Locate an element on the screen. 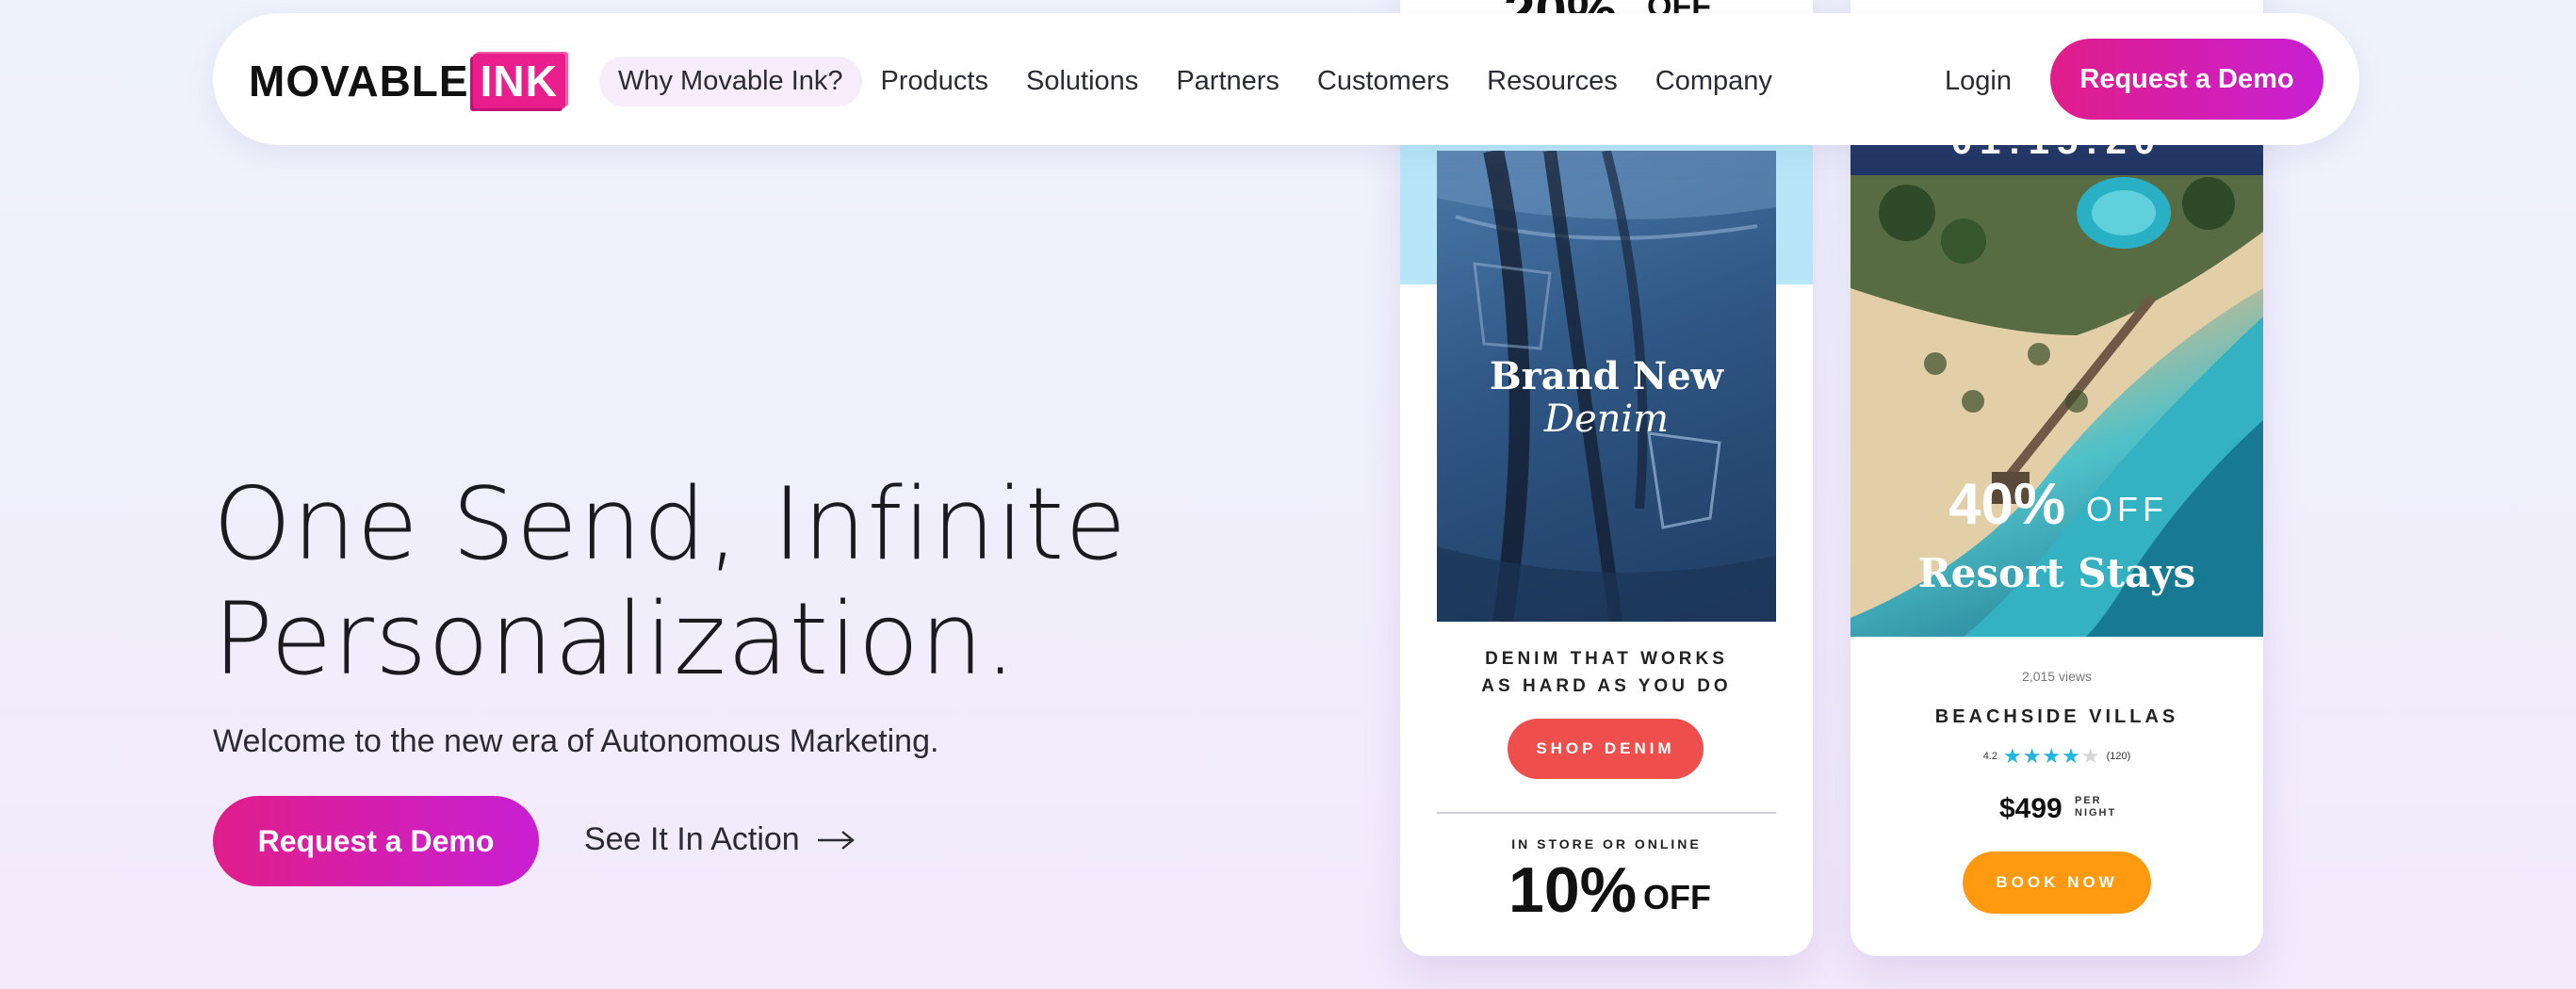 The height and width of the screenshot is (989, 2576). nav-link-why-movable-ink: Why Movable Ink? is located at coordinates (730, 81).